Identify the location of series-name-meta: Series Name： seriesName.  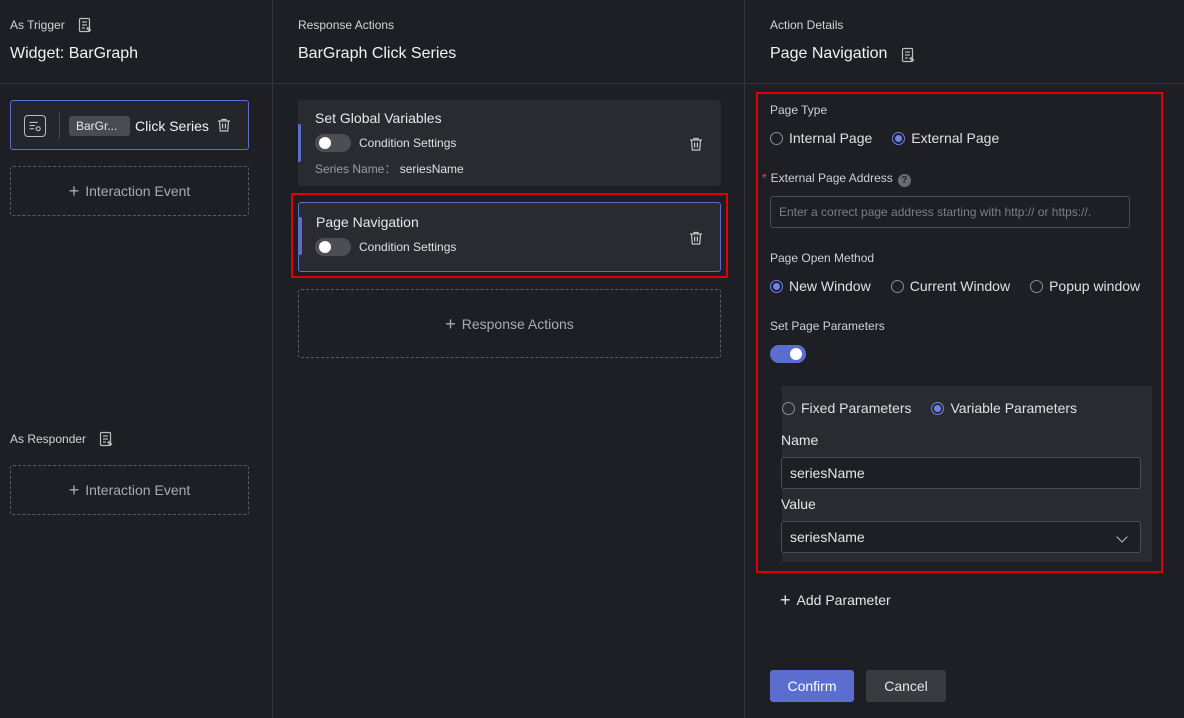
(389, 168).